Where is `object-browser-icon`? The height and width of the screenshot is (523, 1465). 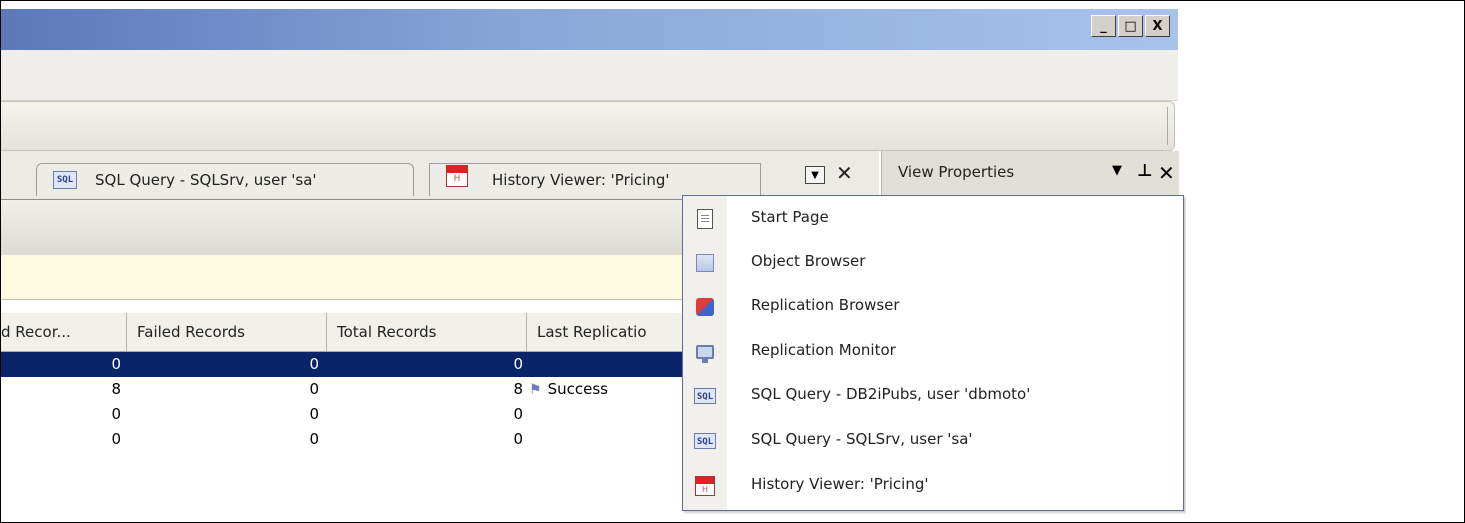 object-browser-icon is located at coordinates (705, 263).